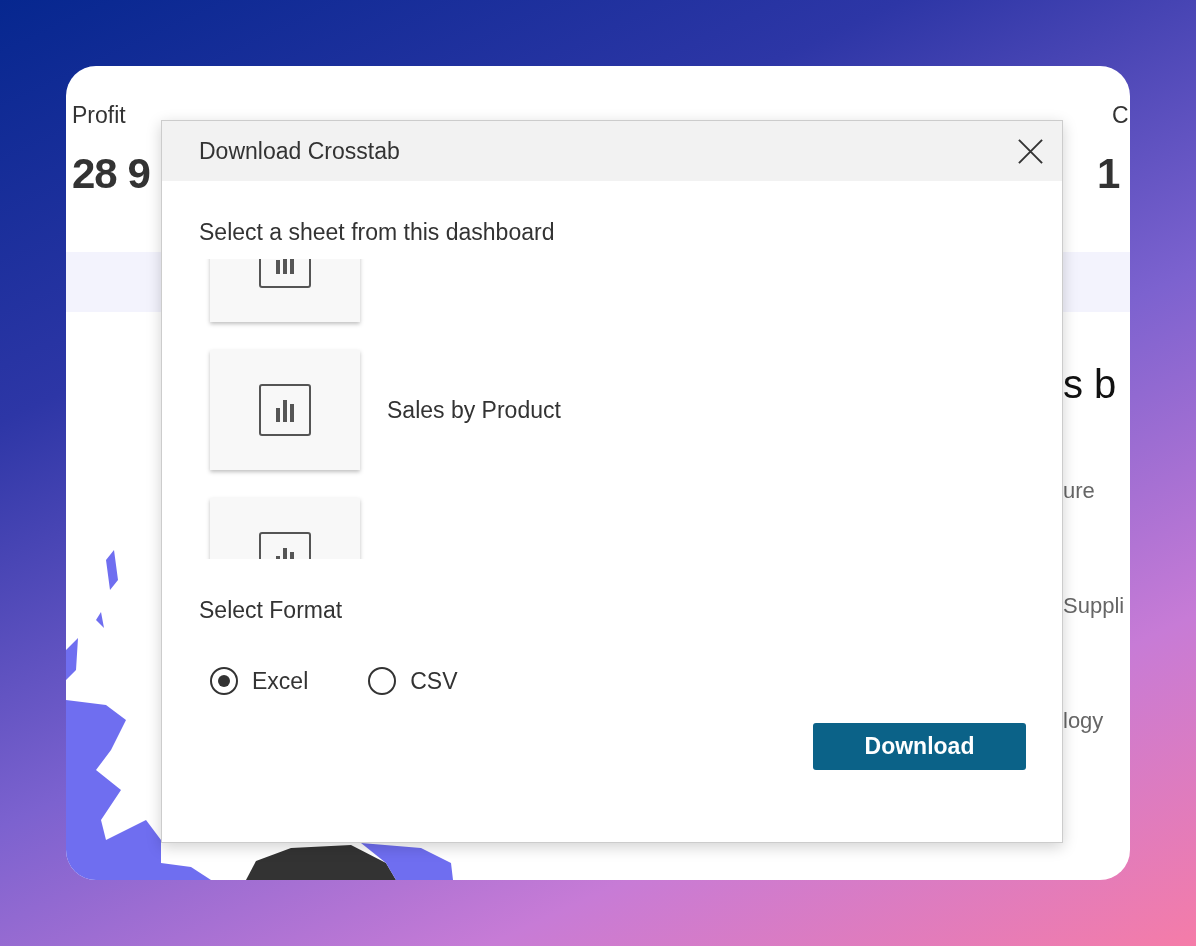 The width and height of the screenshot is (1196, 946). I want to click on bar-chart-icon, so click(285, 410).